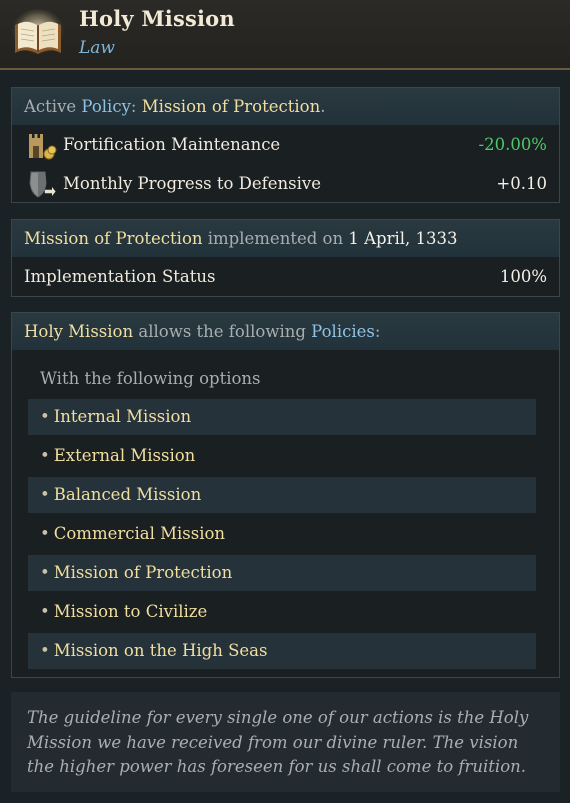  Describe the element at coordinates (150, 378) in the screenshot. I see `options-title: With the following options` at that location.